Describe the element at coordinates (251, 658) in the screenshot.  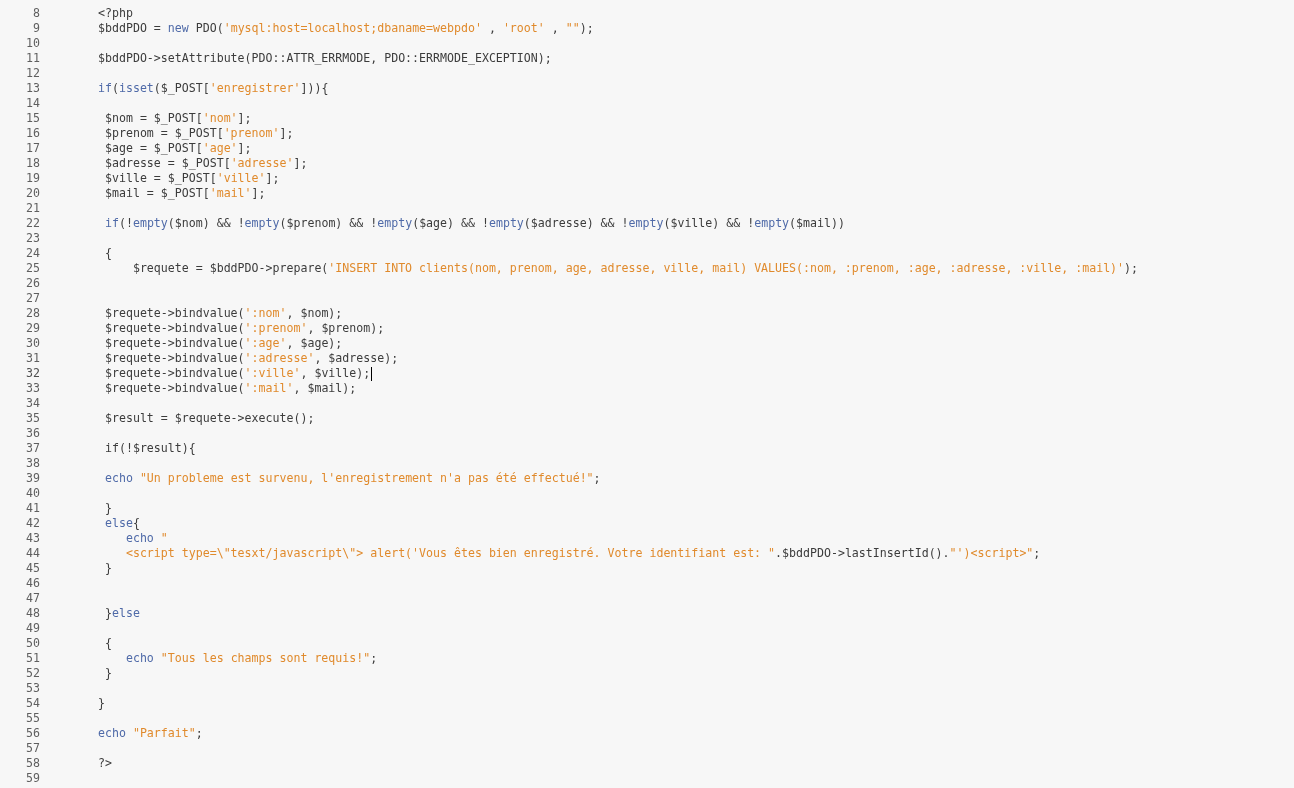
I see `code-line: echo "Tous les champs sont requis!";` at that location.